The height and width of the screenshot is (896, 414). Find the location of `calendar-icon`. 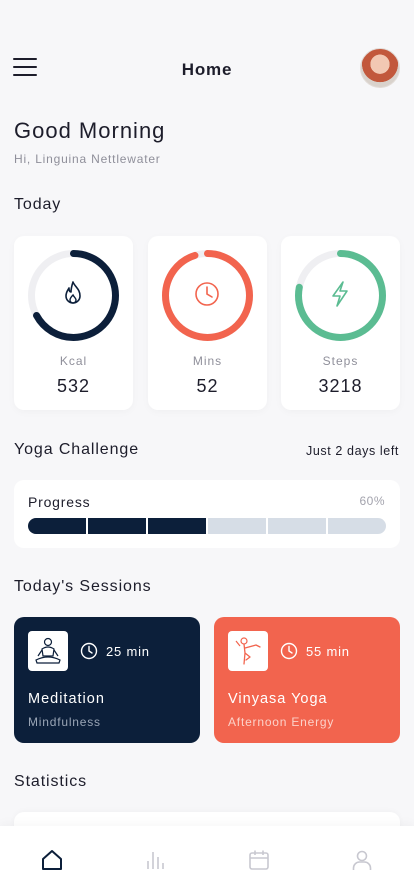

calendar-icon is located at coordinates (258, 860).